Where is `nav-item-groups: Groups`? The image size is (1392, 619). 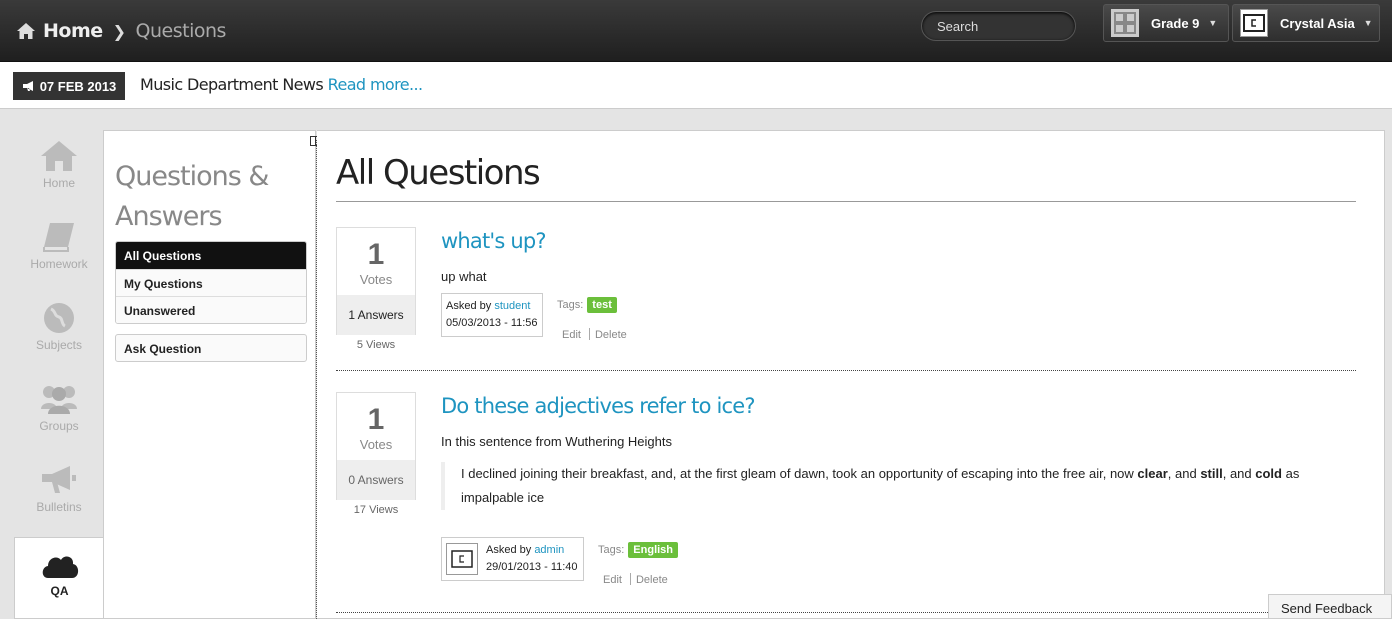
nav-item-groups: Groups is located at coordinates (59, 413).